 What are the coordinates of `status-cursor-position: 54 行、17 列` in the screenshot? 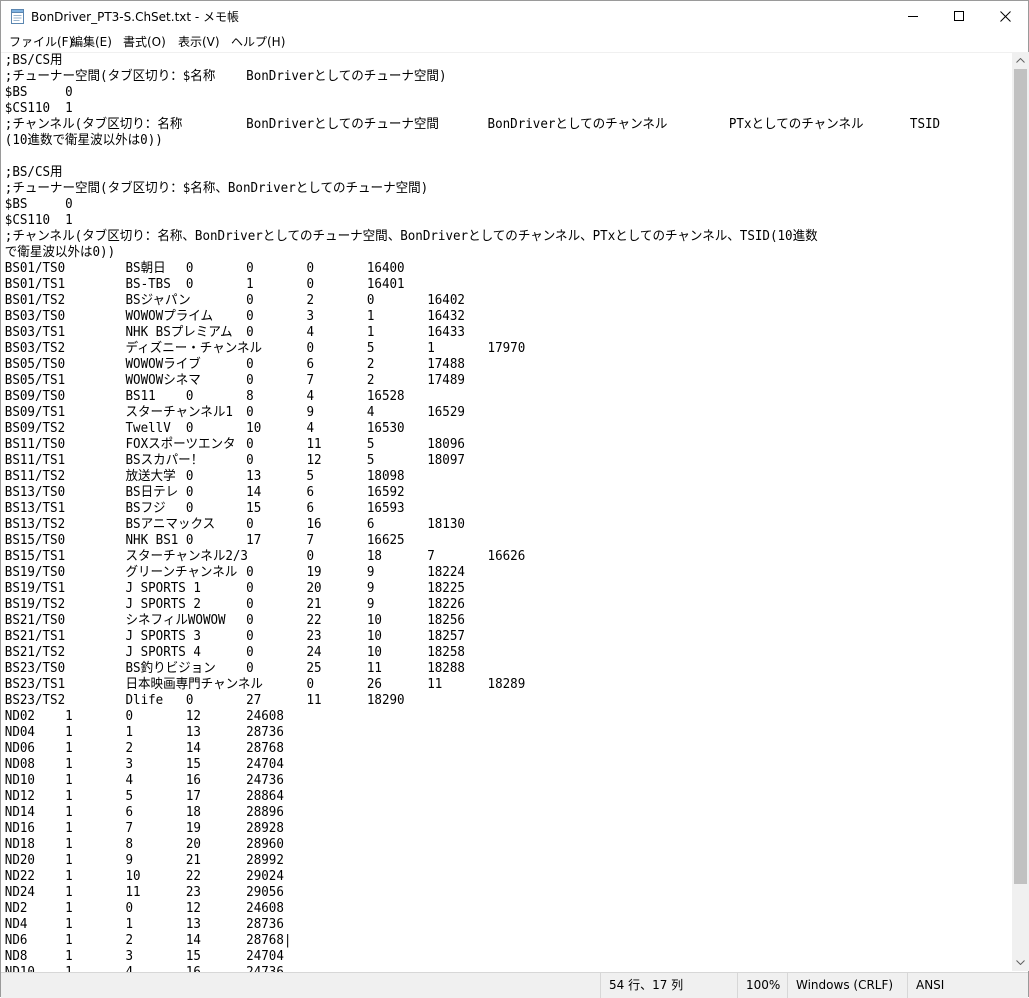 It's located at (668, 985).